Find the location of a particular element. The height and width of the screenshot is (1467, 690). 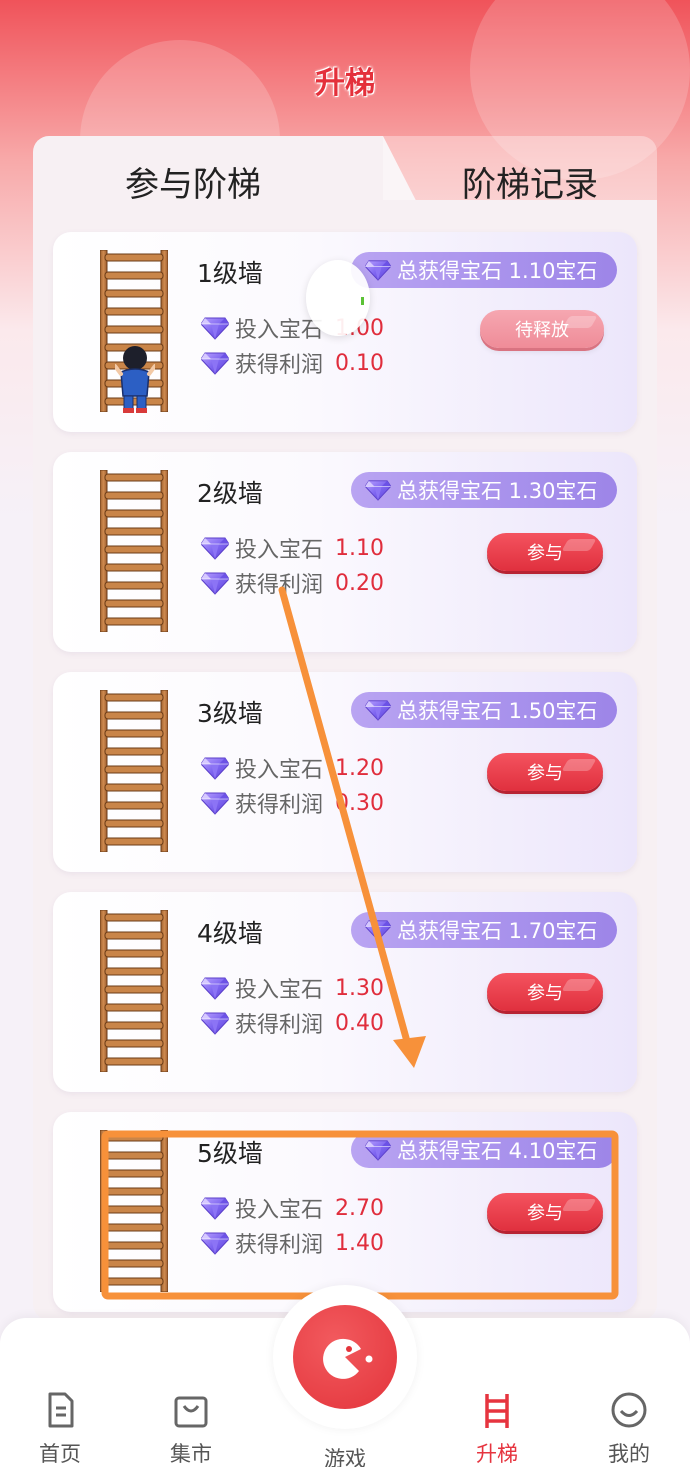

nav-ladder: 升梯 is located at coordinates (497, 1427).